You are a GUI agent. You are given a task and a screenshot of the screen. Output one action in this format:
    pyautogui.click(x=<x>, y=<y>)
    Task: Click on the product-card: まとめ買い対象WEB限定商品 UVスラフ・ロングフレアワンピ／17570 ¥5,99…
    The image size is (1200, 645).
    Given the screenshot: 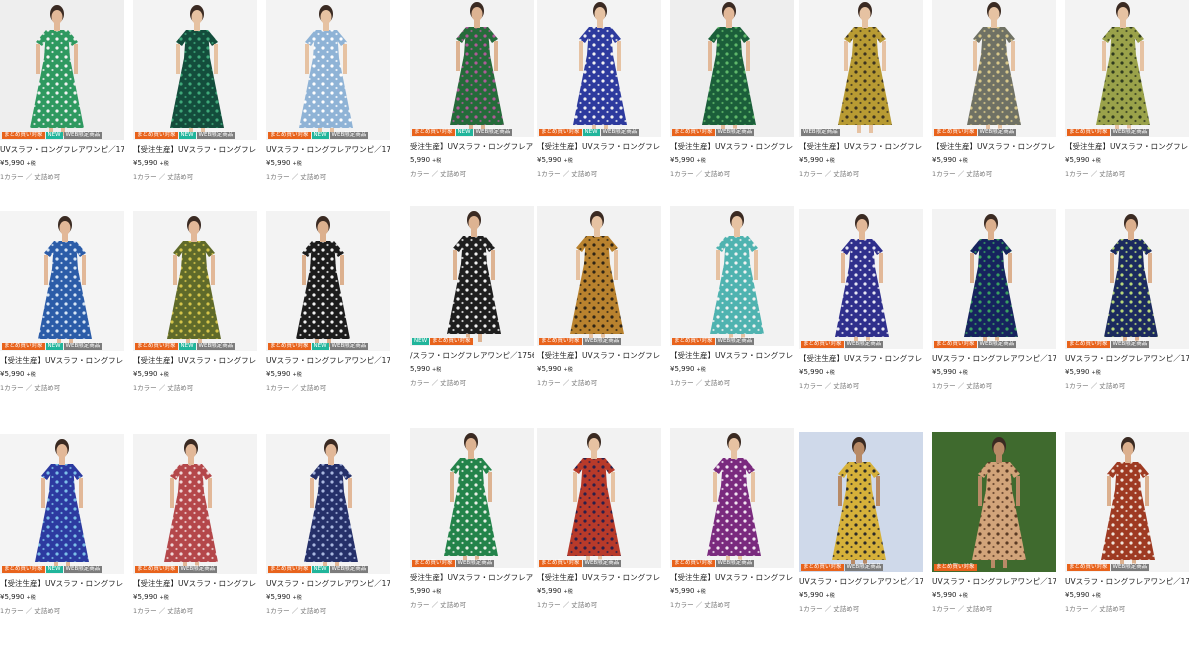 What is the action you would take?
    pyautogui.click(x=994, y=301)
    